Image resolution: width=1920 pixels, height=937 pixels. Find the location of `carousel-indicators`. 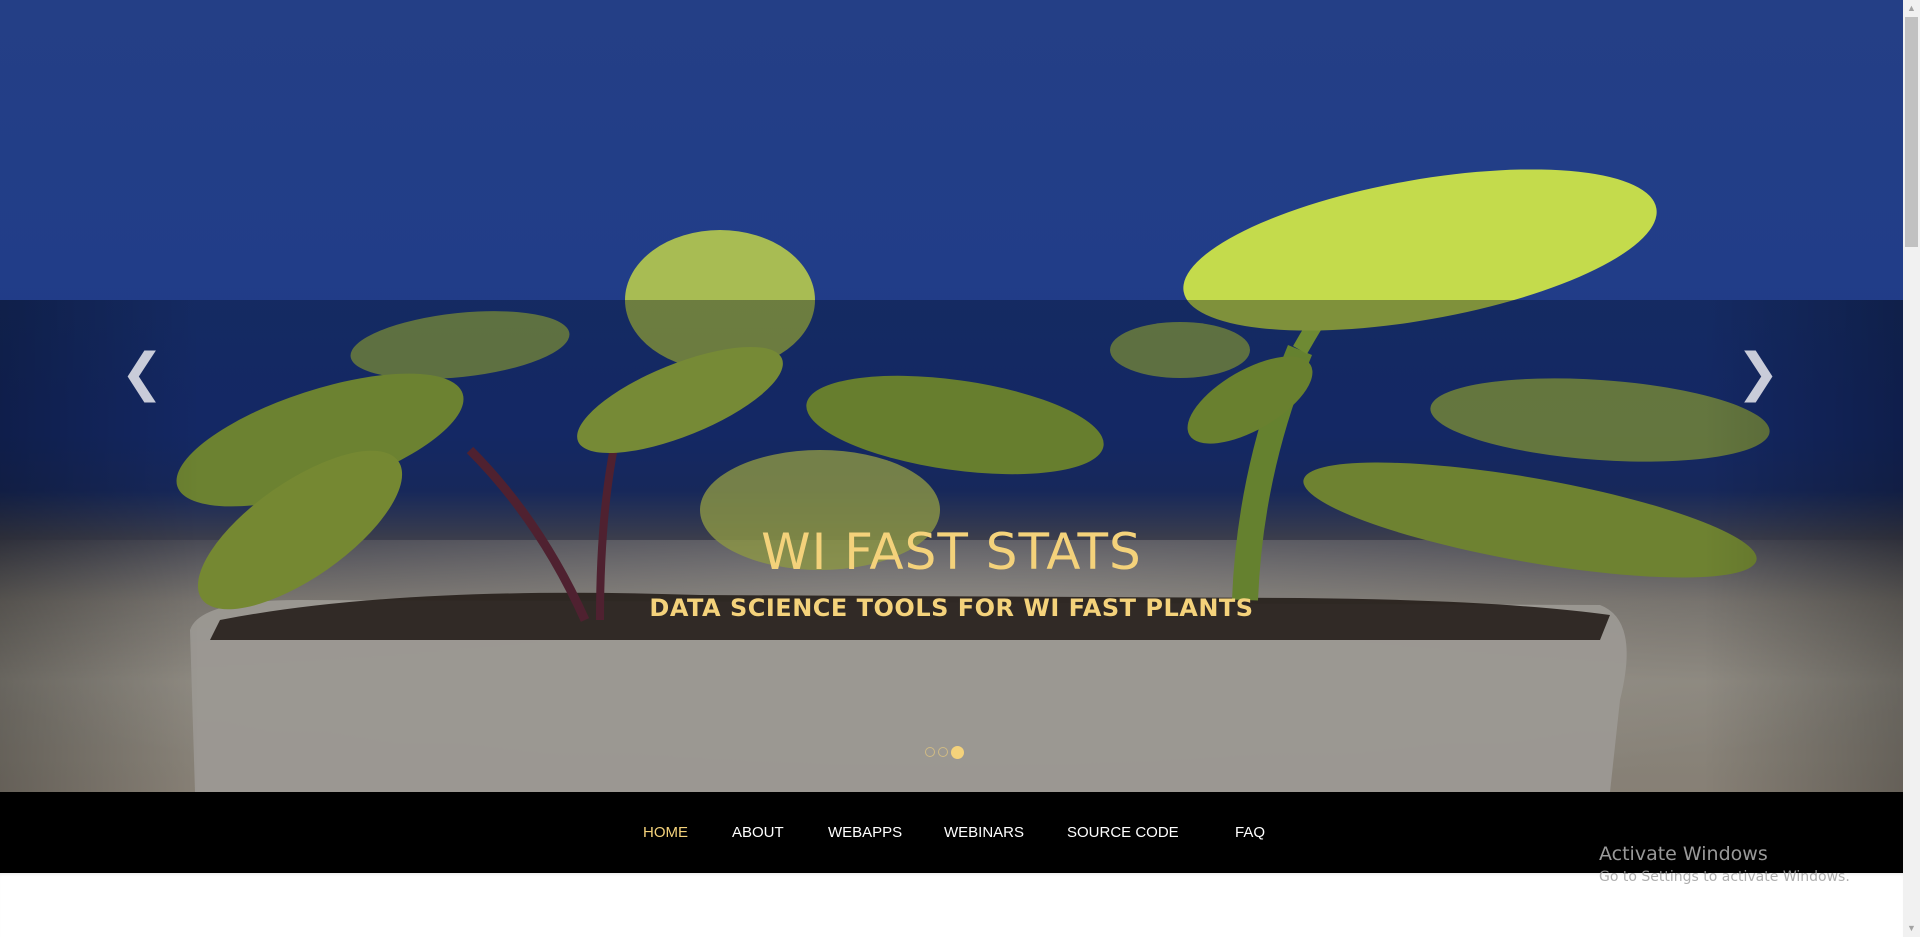

carousel-indicators is located at coordinates (952, 752).